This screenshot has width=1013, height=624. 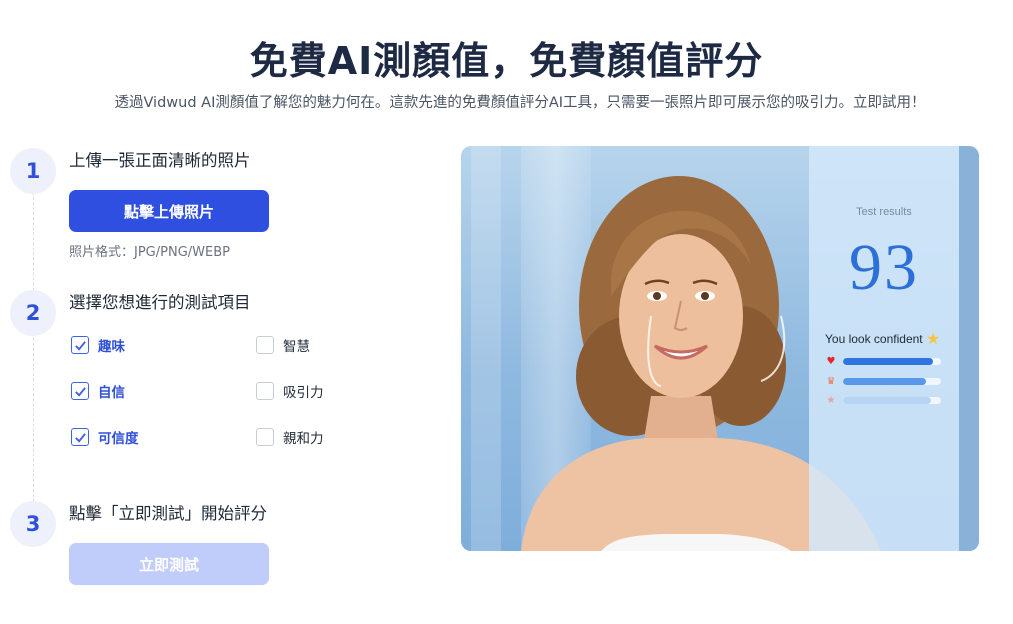 I want to click on result-message: You look confident ★, so click(x=882, y=339).